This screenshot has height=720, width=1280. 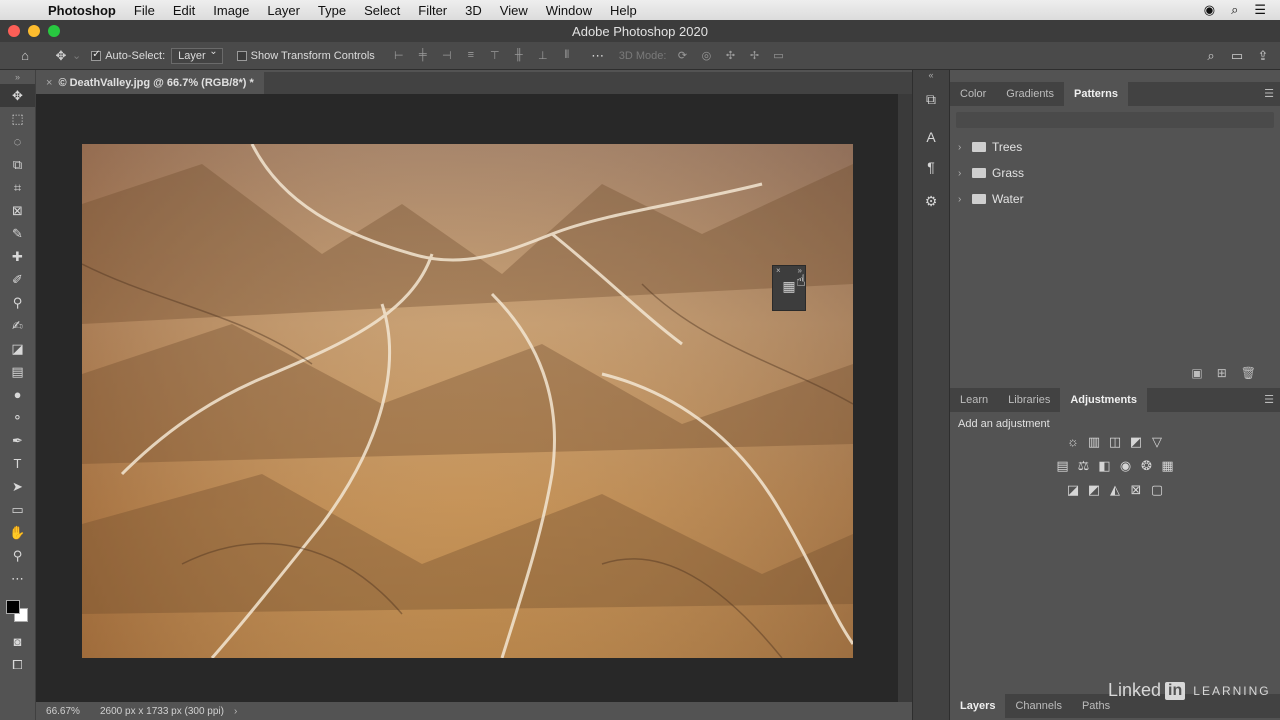 What do you see at coordinates (931, 137) in the screenshot?
I see `character-panel-icon: A` at bounding box center [931, 137].